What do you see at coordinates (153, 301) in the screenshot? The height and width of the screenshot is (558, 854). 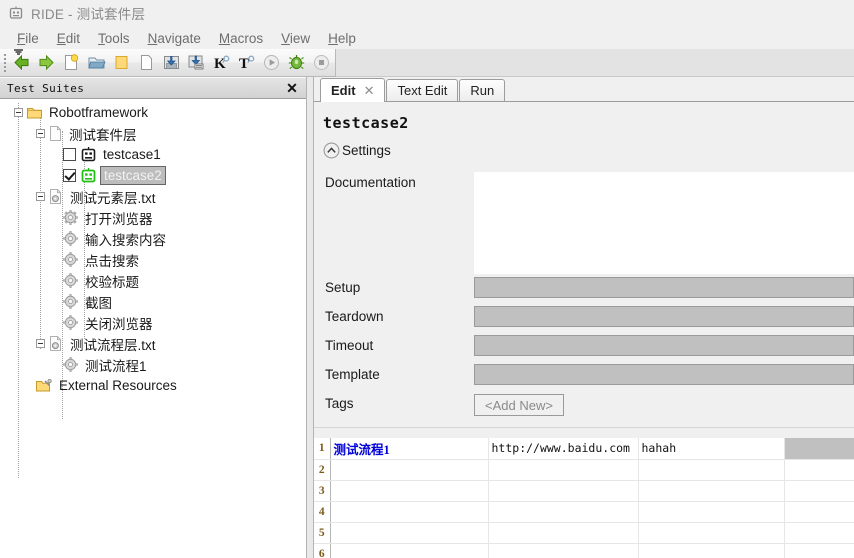 I see `tree-node-keyword: 截图` at bounding box center [153, 301].